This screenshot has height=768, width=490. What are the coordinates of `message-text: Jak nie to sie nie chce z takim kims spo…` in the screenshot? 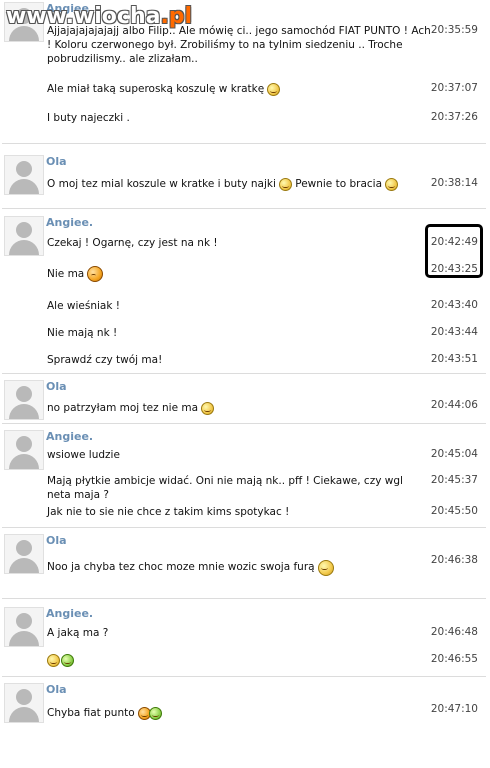 It's located at (168, 512).